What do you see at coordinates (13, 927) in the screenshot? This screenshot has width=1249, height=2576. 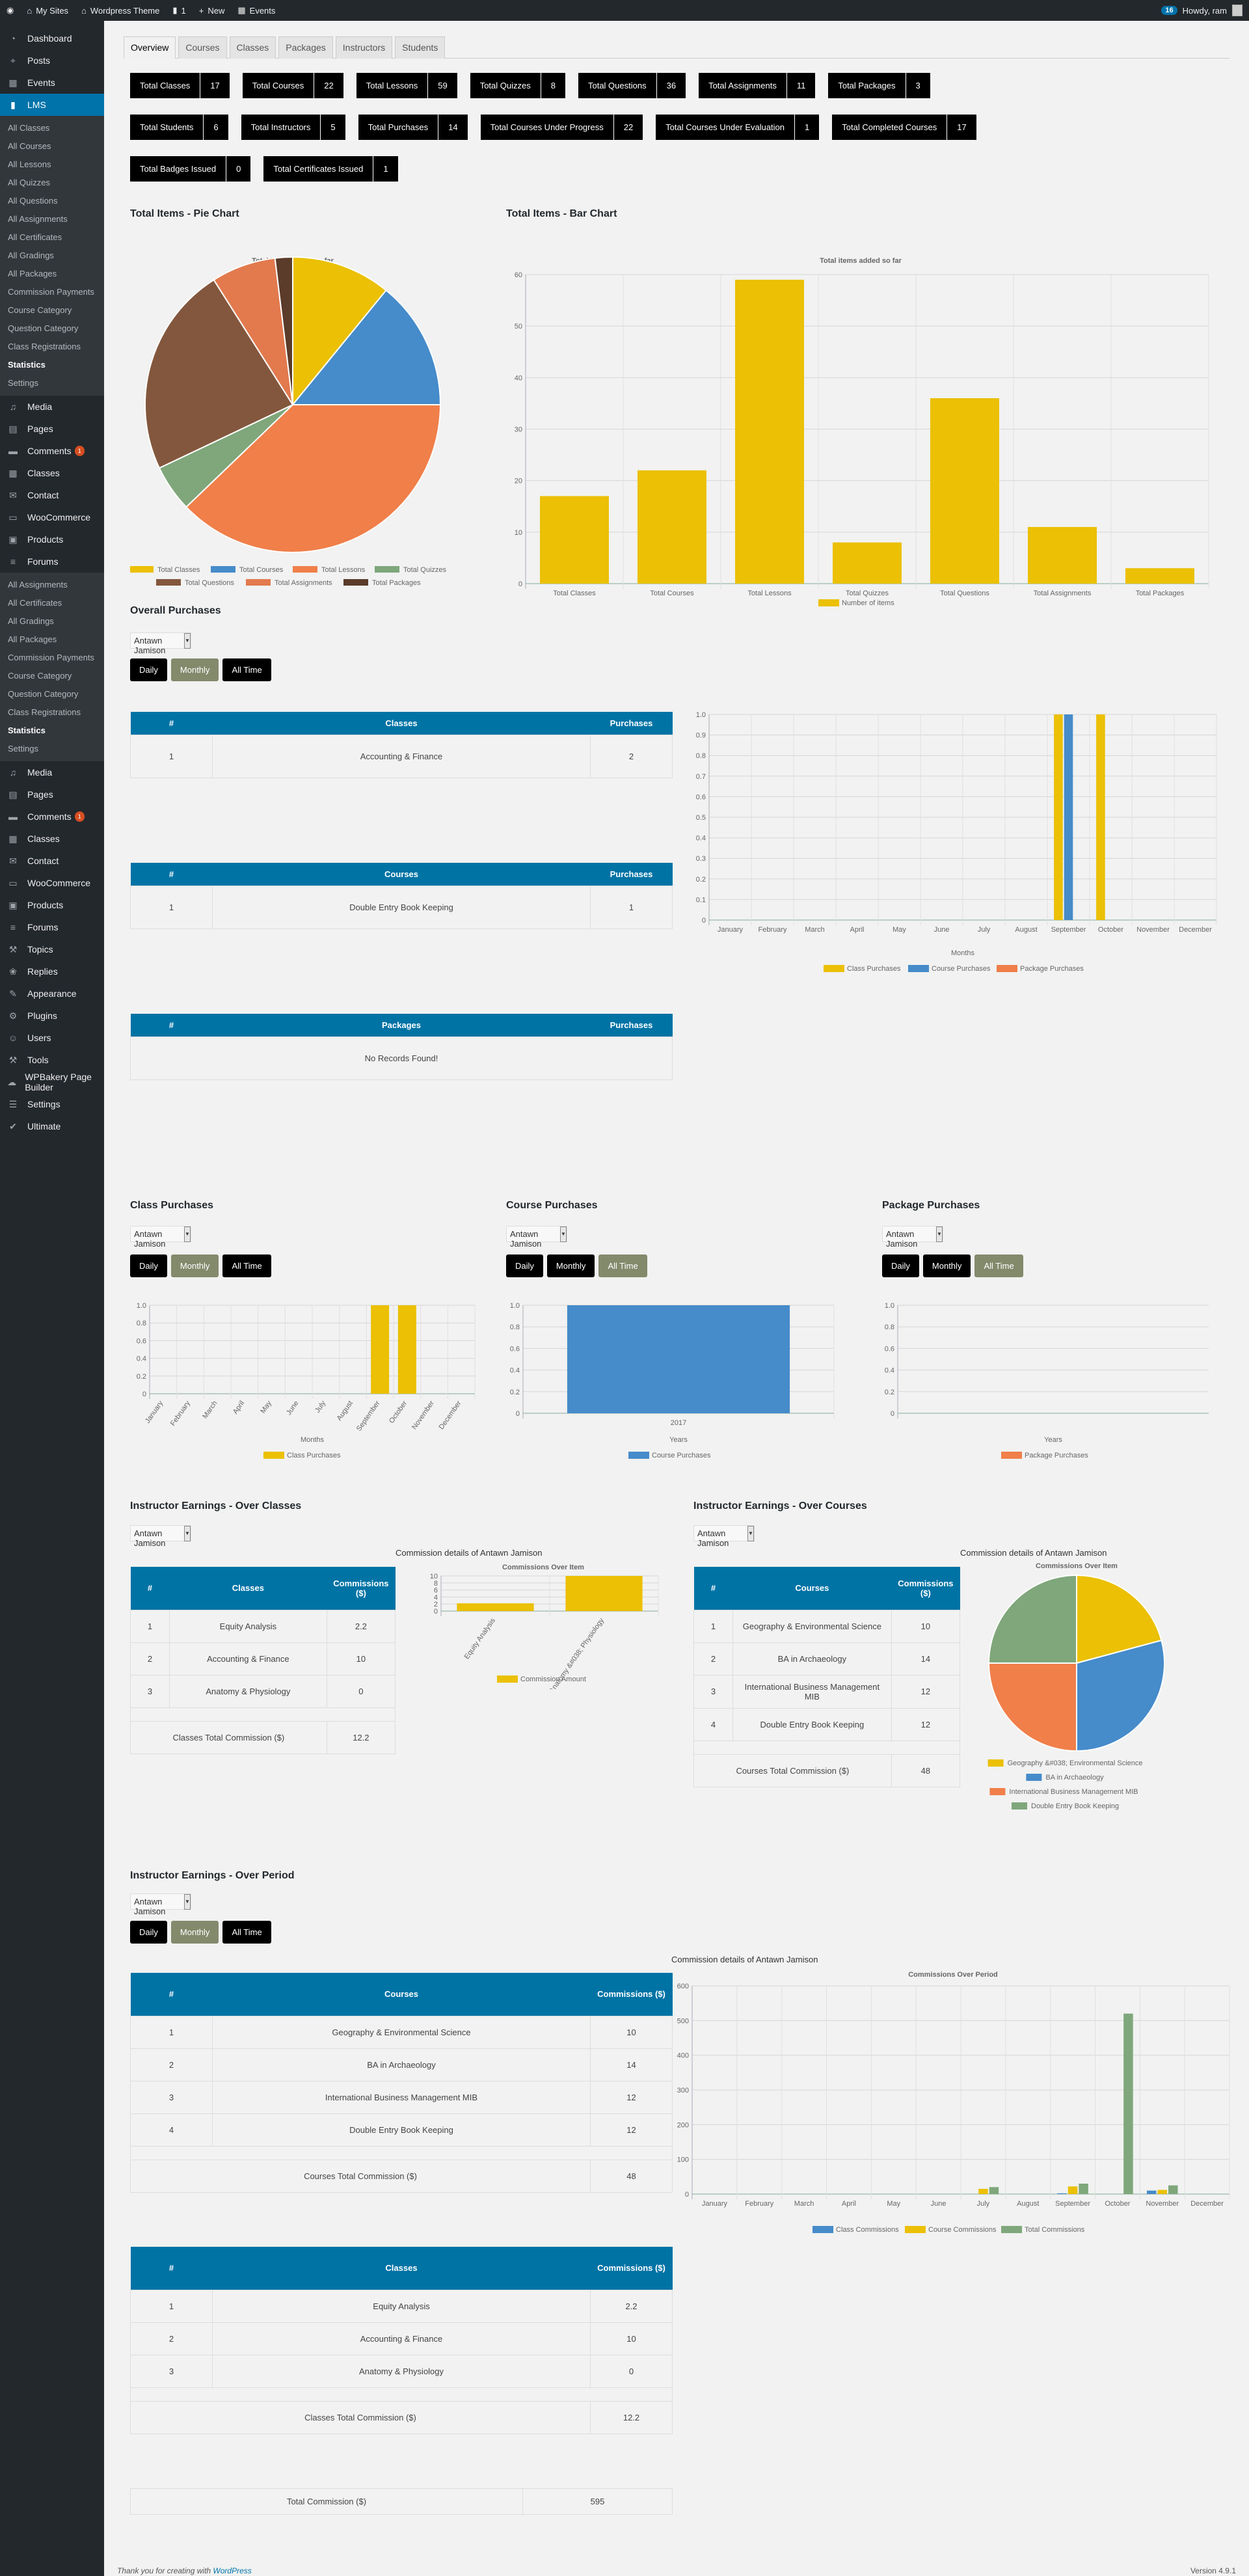 I see `forums-icon: ≡` at bounding box center [13, 927].